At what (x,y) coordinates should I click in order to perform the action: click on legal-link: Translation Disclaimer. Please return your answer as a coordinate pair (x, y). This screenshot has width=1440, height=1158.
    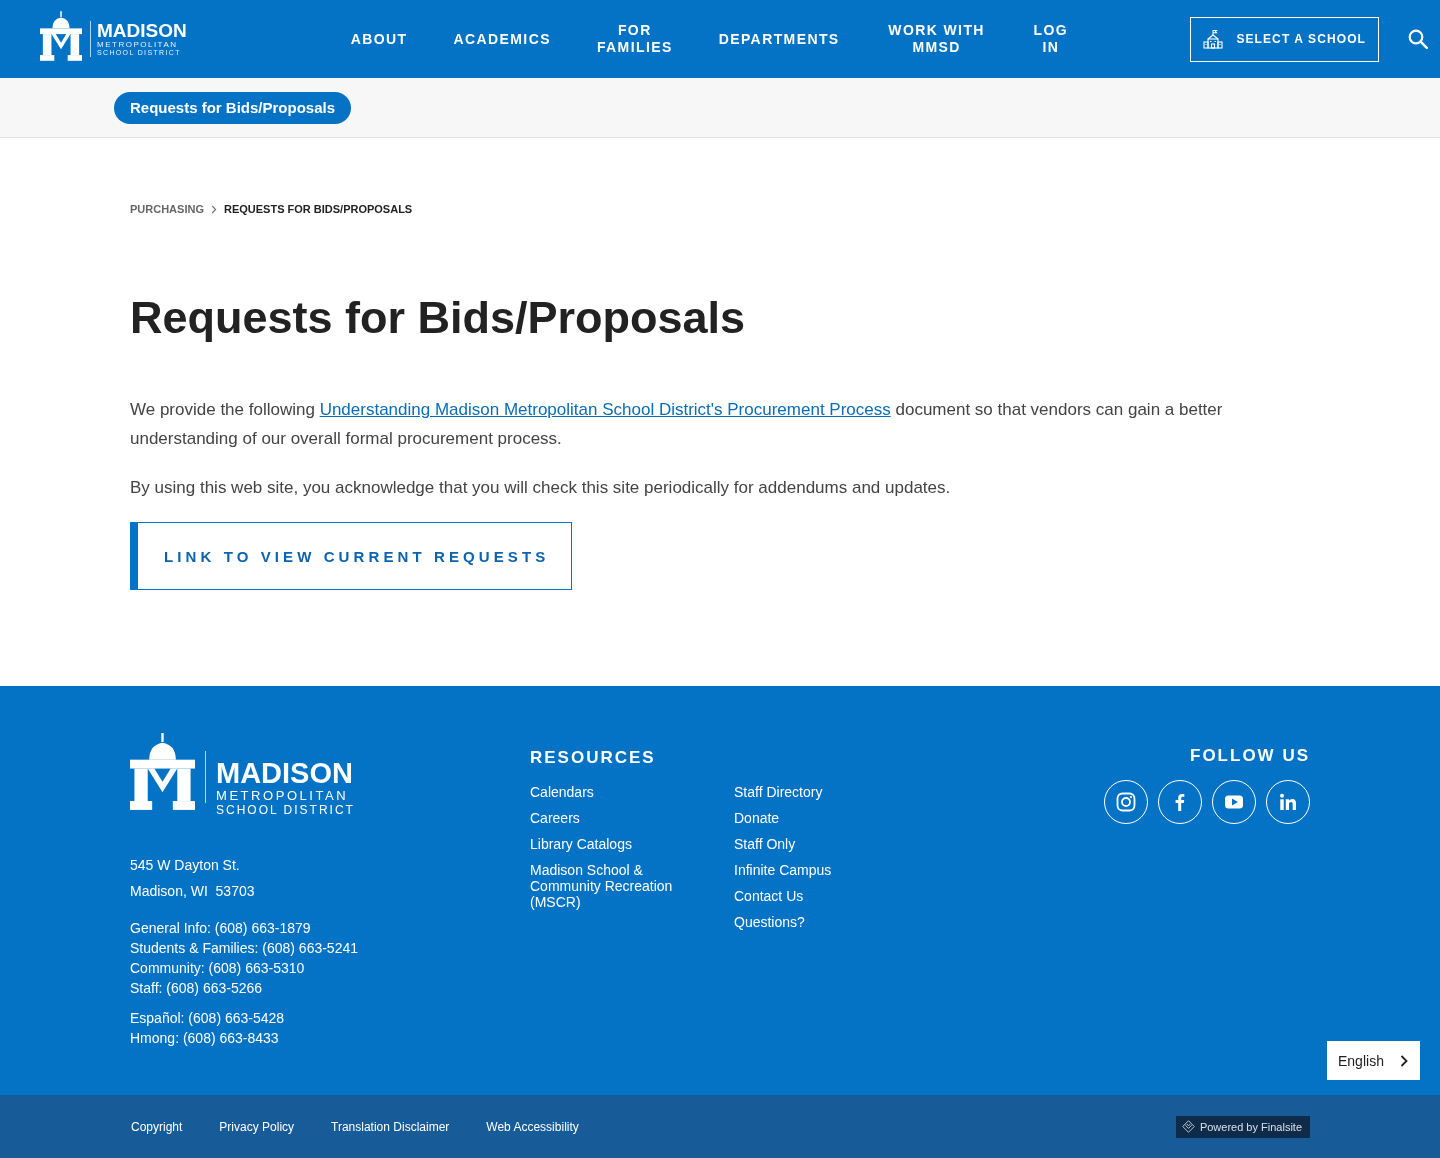
    Looking at the image, I should click on (390, 1126).